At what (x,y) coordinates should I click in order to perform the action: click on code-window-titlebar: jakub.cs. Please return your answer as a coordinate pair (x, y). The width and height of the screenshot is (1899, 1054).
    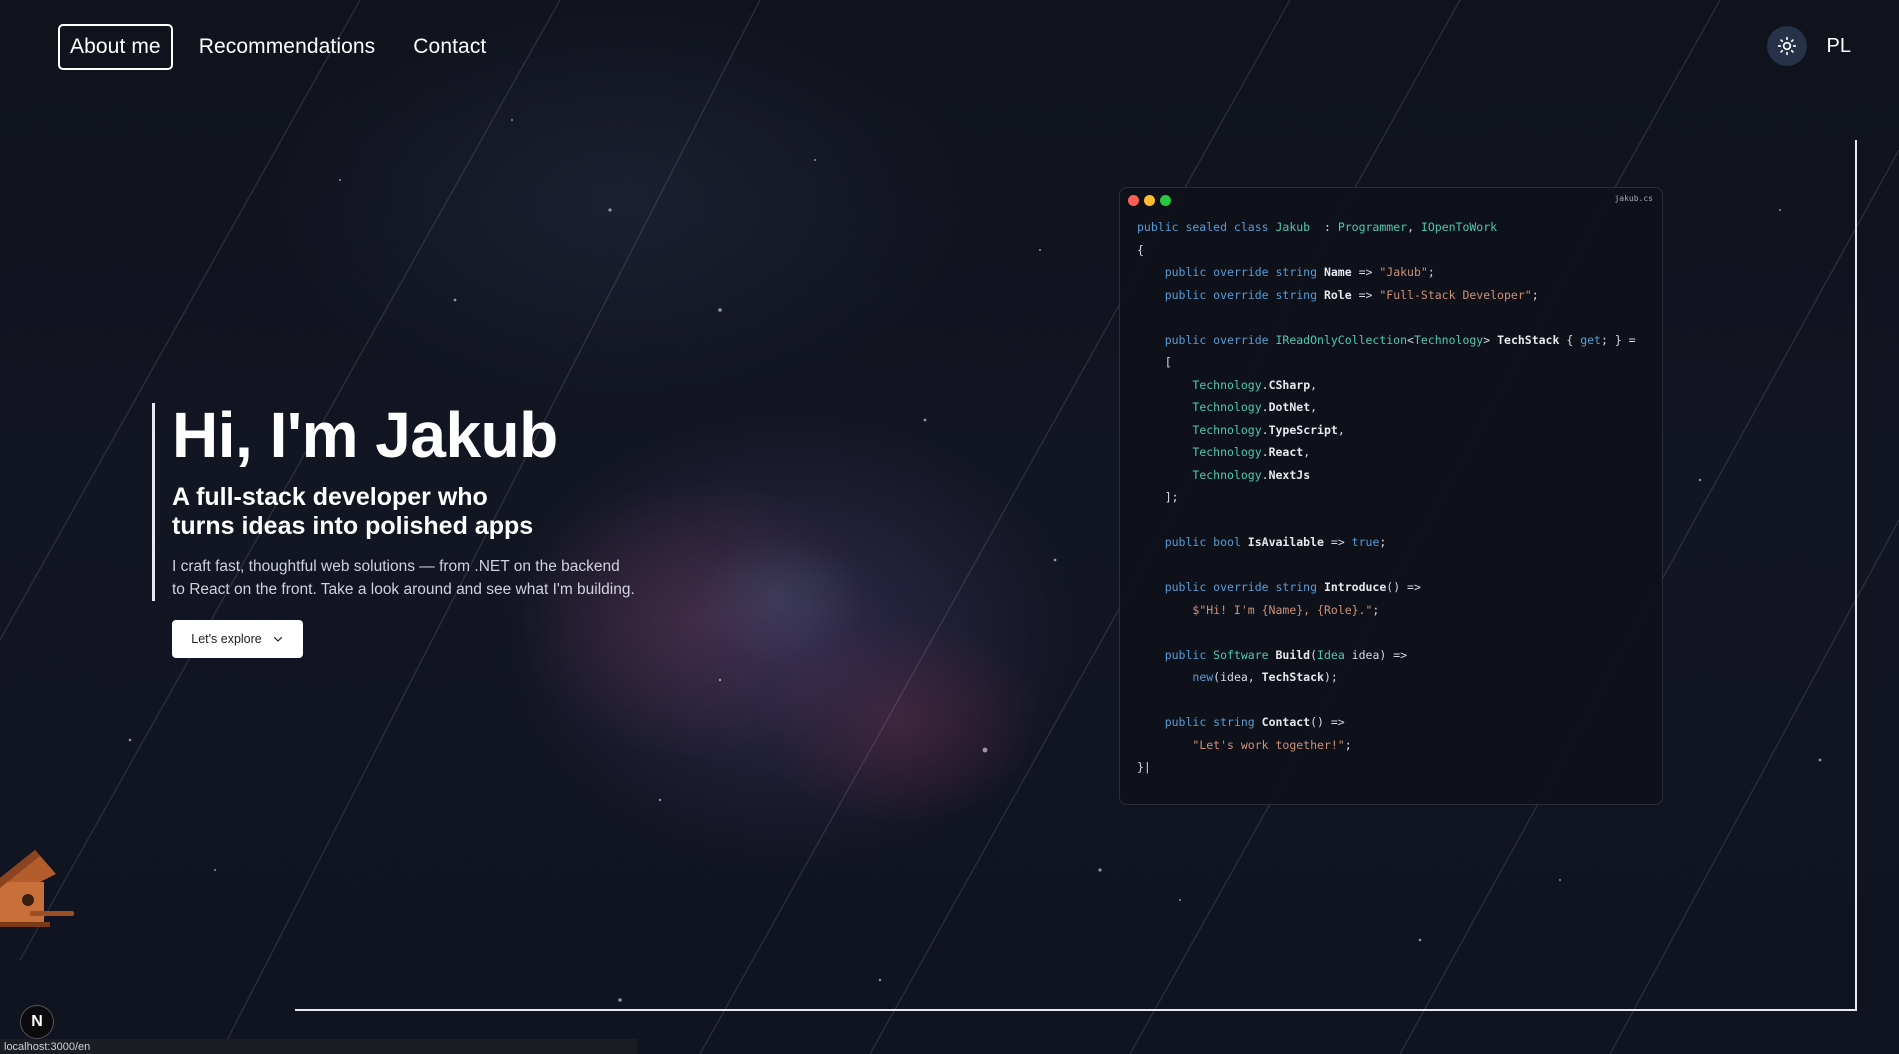
    Looking at the image, I should click on (1391, 200).